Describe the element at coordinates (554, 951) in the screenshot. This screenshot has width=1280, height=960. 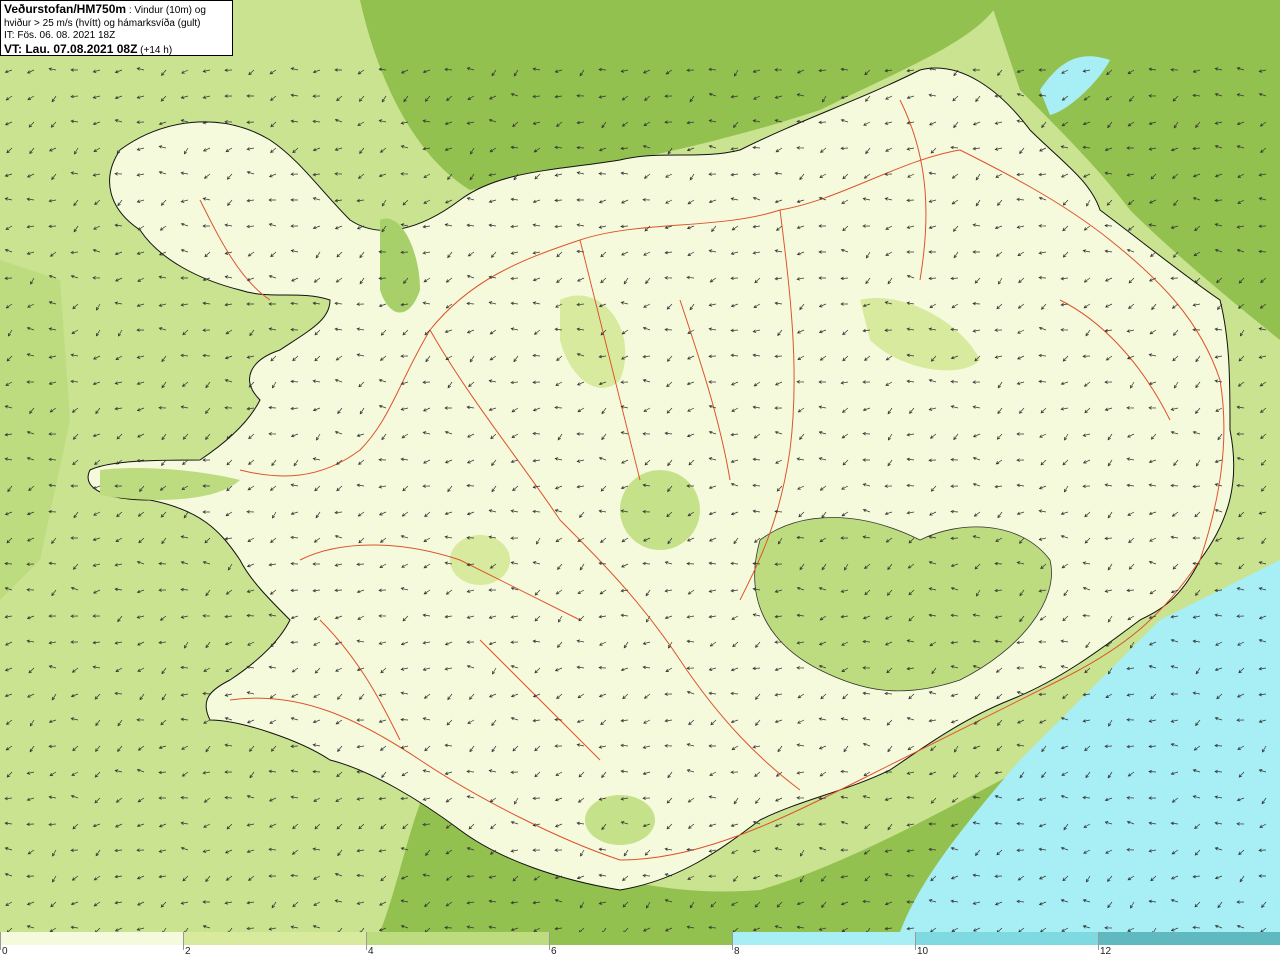
I see `legend-label: 6` at that location.